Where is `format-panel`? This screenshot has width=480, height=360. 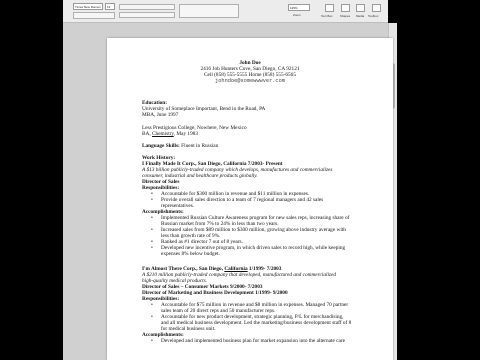 format-panel is located at coordinates (209, 11).